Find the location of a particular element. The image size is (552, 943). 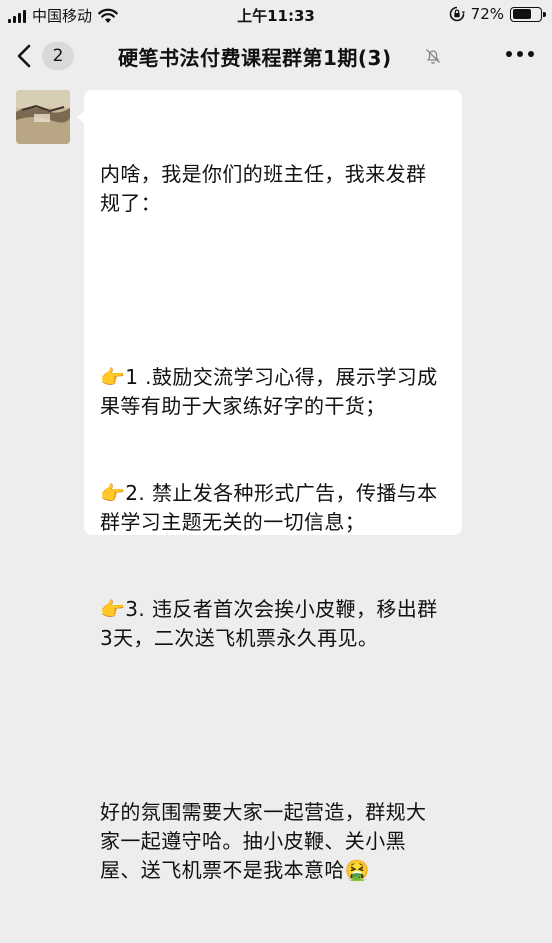

bubble-tail is located at coordinates (81, 117).